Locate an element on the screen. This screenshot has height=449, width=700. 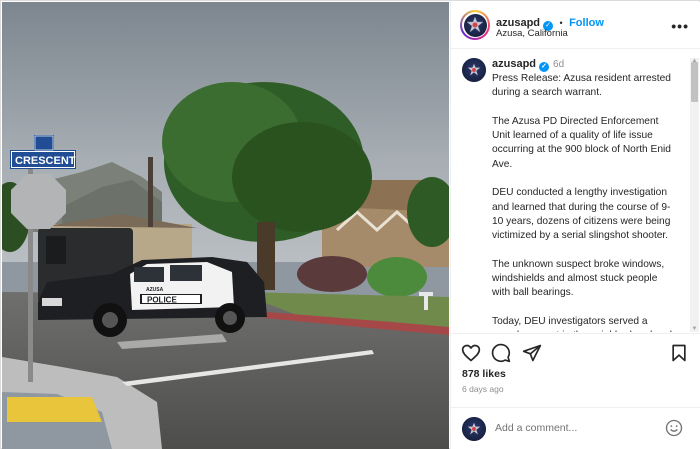
like-heart-icon is located at coordinates (472, 354).